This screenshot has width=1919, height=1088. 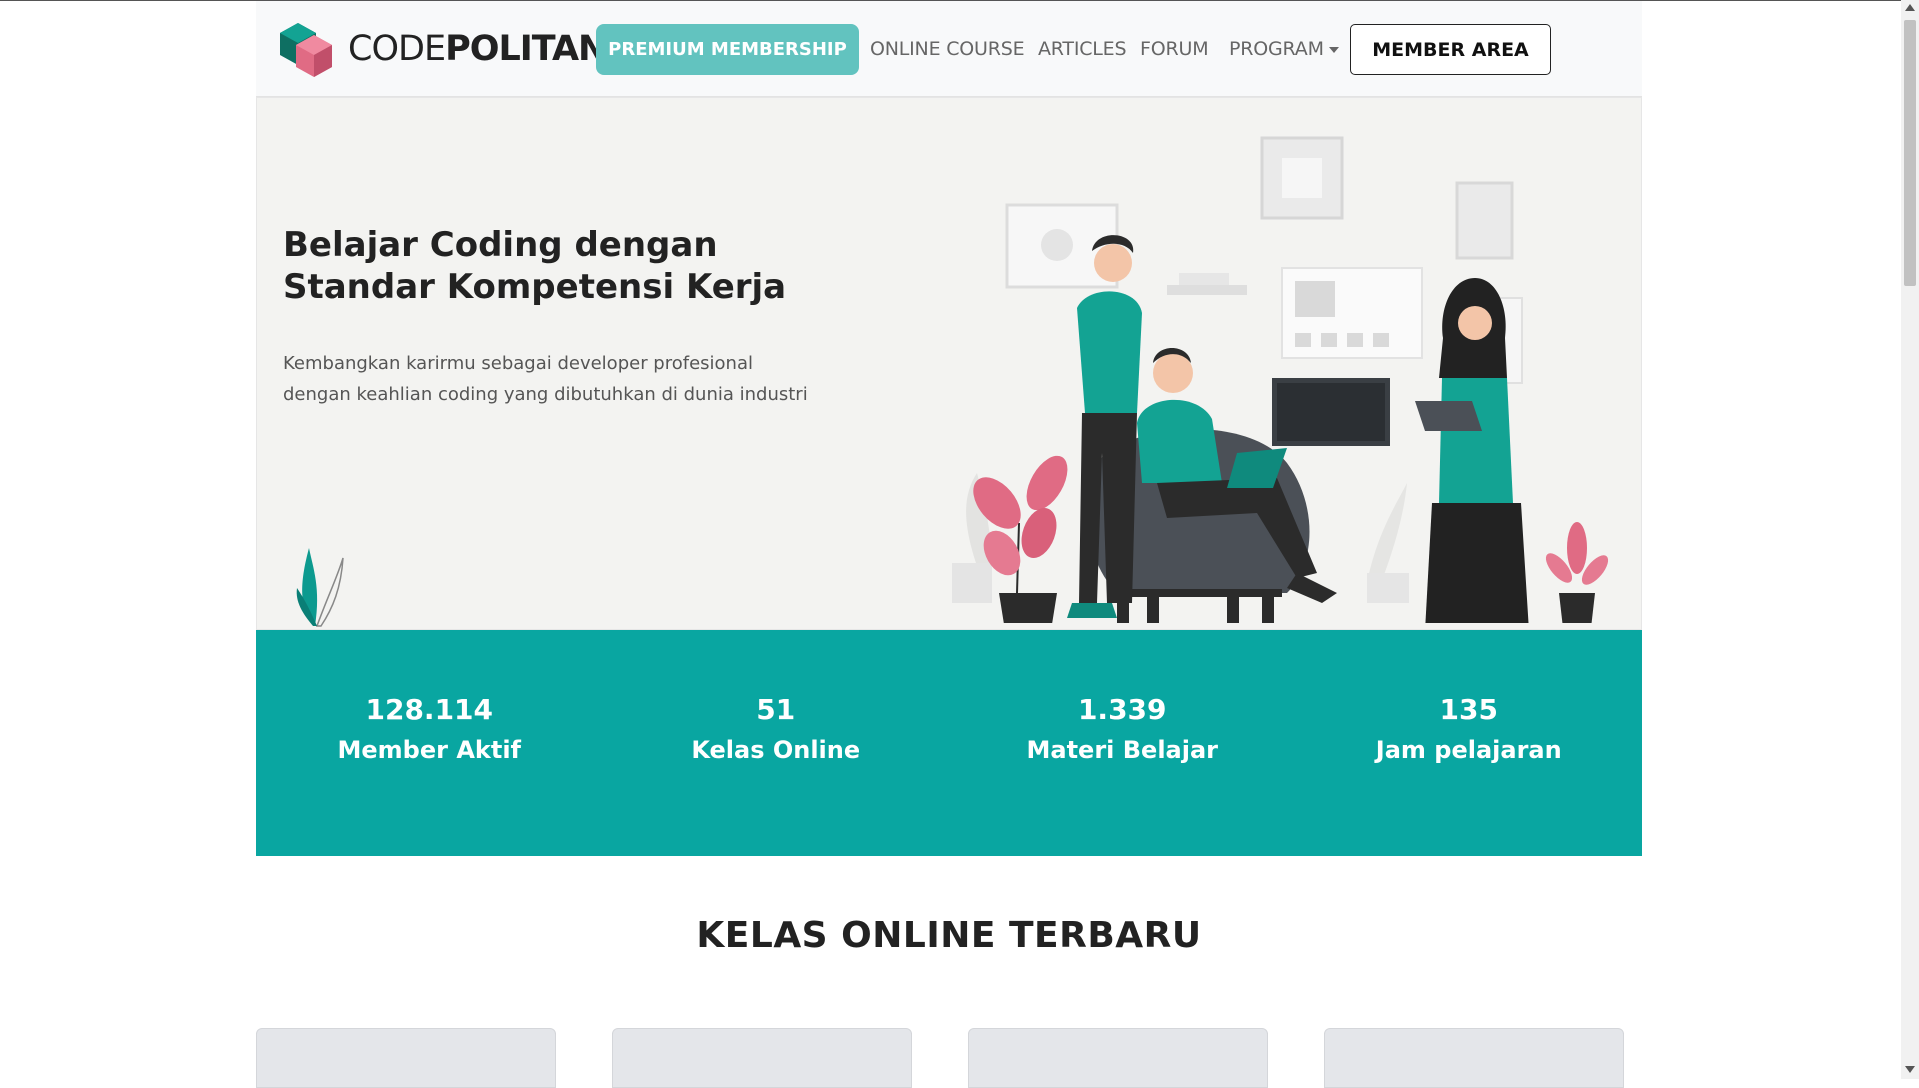 What do you see at coordinates (1910, 153) in the screenshot?
I see `scrollbar-thumb` at bounding box center [1910, 153].